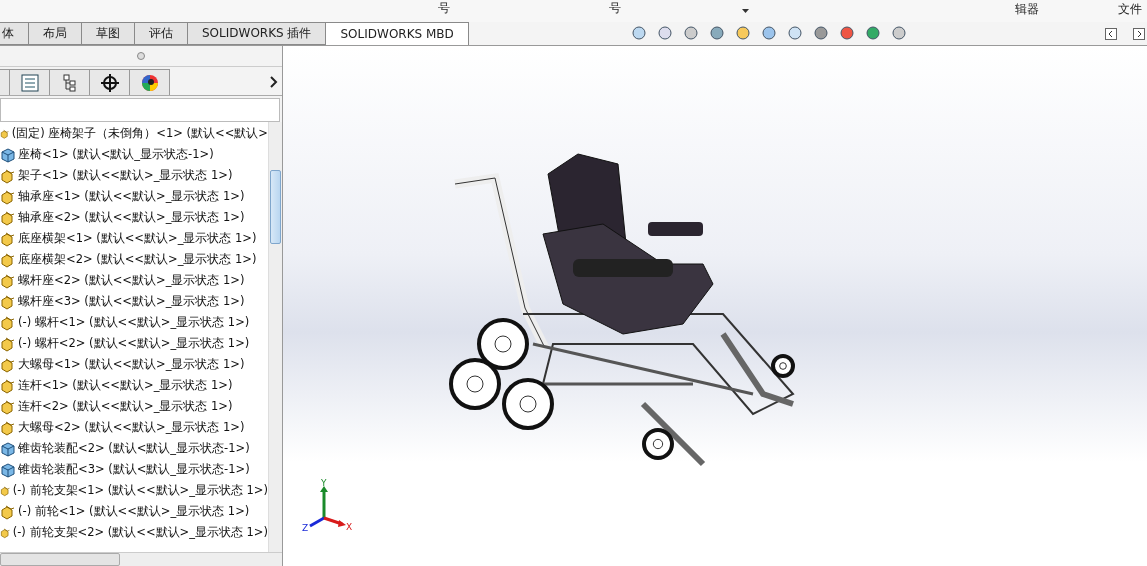  What do you see at coordinates (1027, 9) in the screenshot?
I see `ribbon-label: 辑器` at bounding box center [1027, 9].